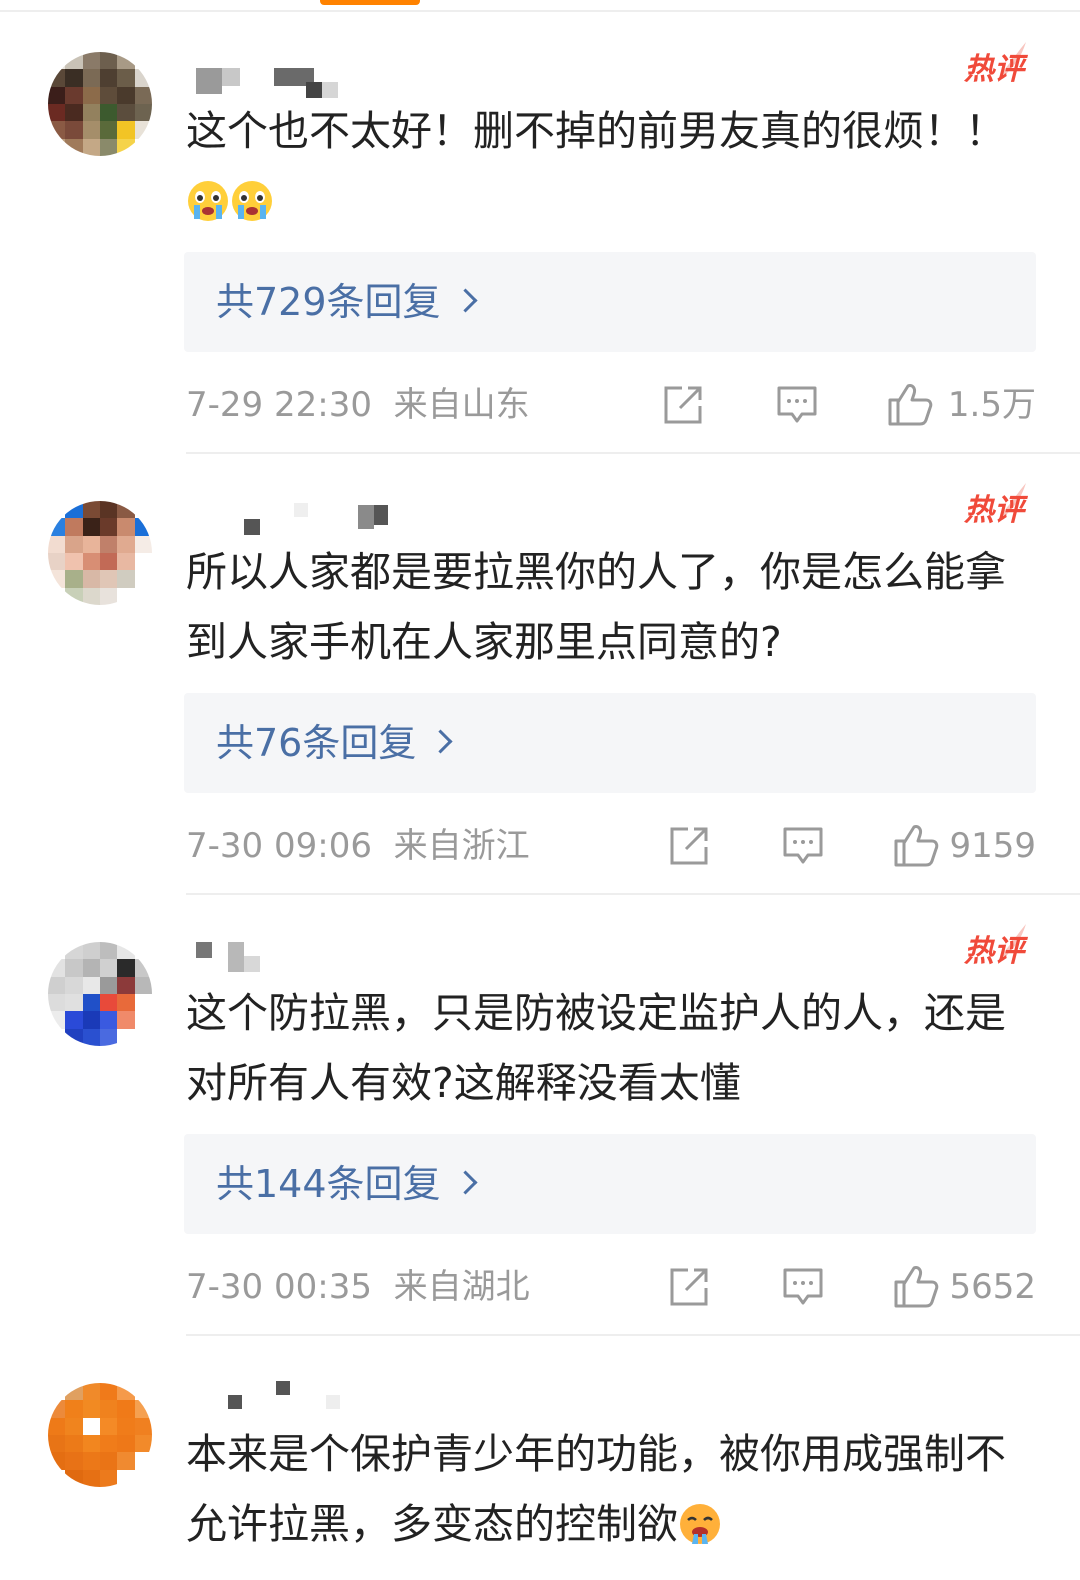 This screenshot has width=1080, height=1580. What do you see at coordinates (370, 2) in the screenshot?
I see `active-tab-indicator` at bounding box center [370, 2].